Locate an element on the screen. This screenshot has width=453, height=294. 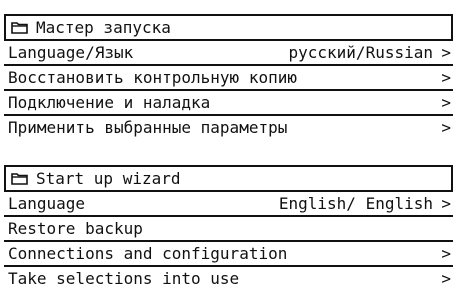
menu-item-restore-backup: Restore backup is located at coordinates (228, 228).